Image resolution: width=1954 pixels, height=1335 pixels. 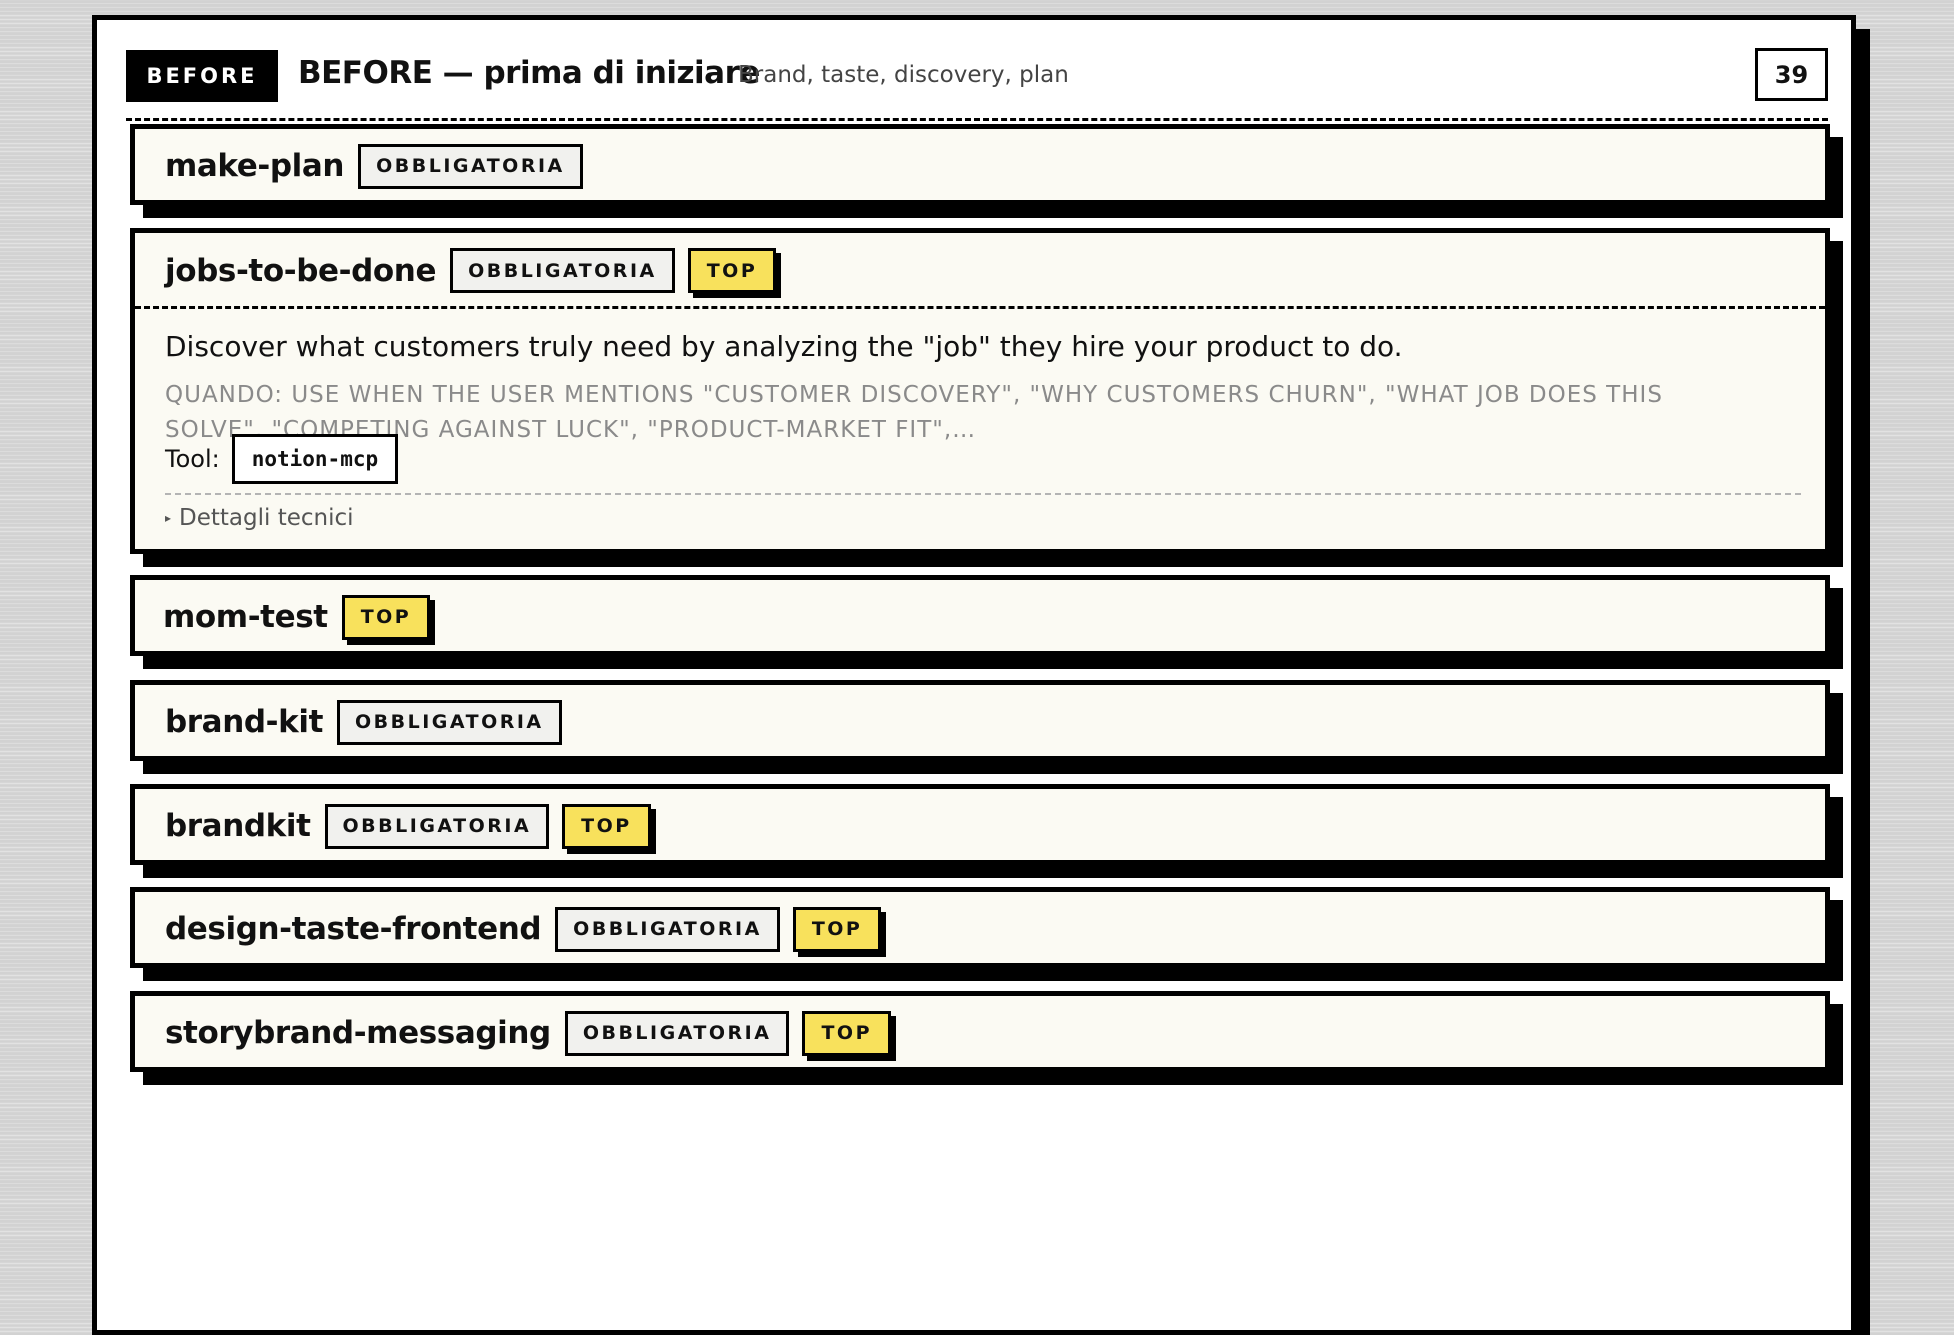 What do you see at coordinates (983, 494) in the screenshot?
I see `details-divider` at bounding box center [983, 494].